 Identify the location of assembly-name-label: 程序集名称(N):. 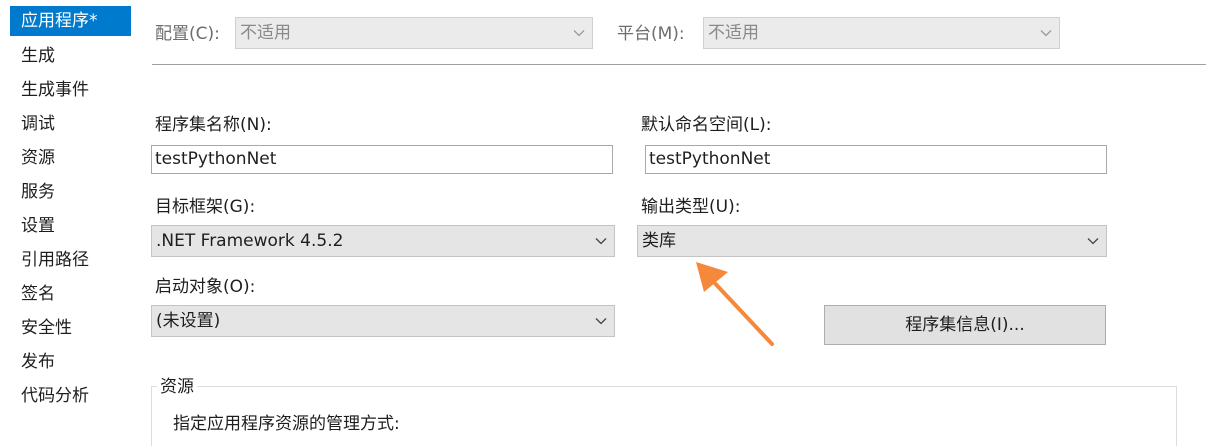
(213, 125).